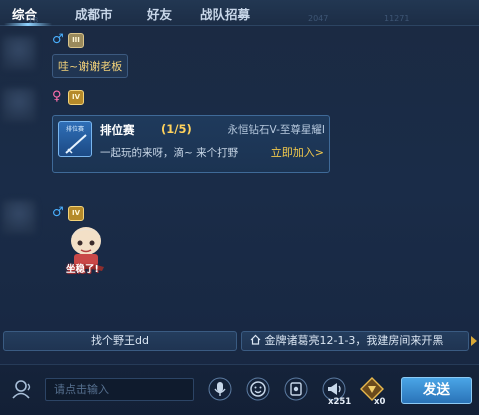  I want to click on card-title: 排位赛, so click(117, 130).